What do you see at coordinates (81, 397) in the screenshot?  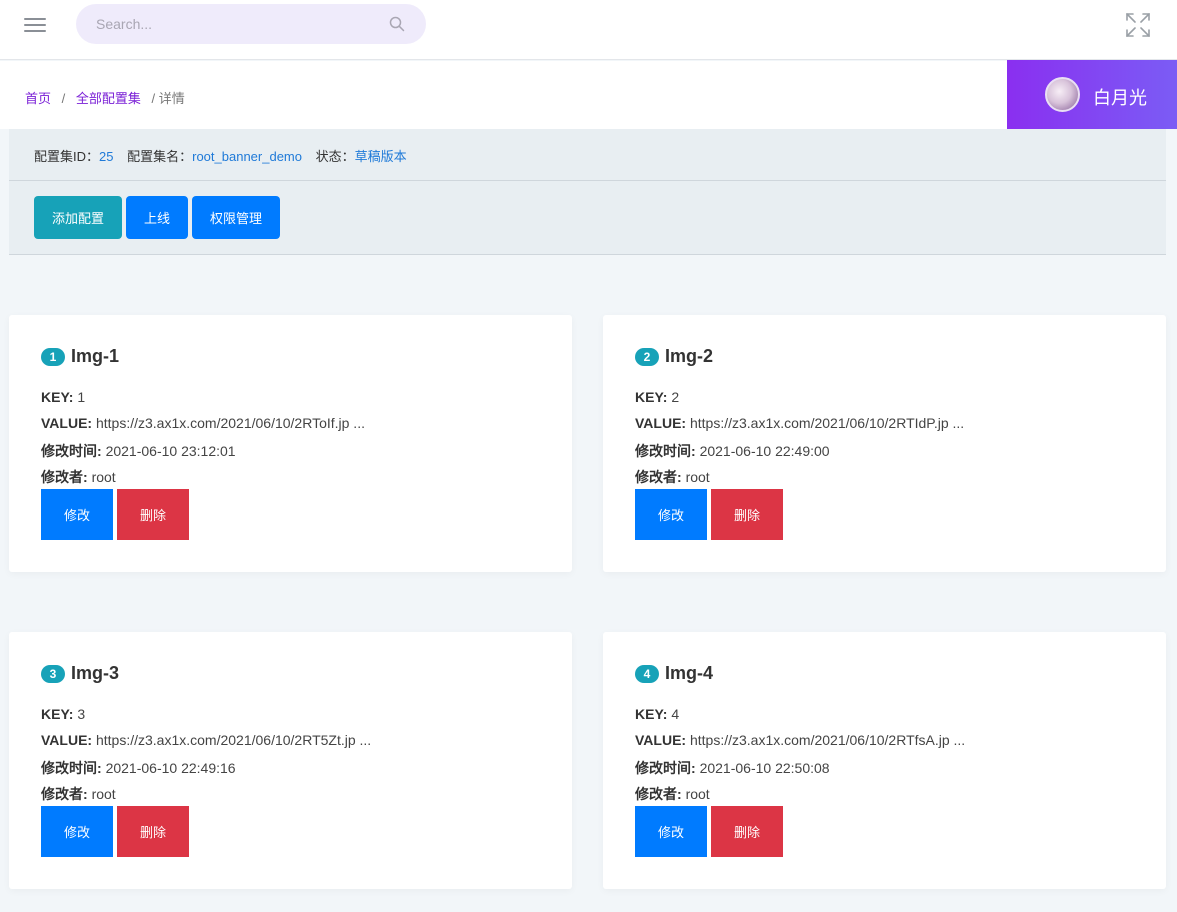 I see `key-value: 1` at bounding box center [81, 397].